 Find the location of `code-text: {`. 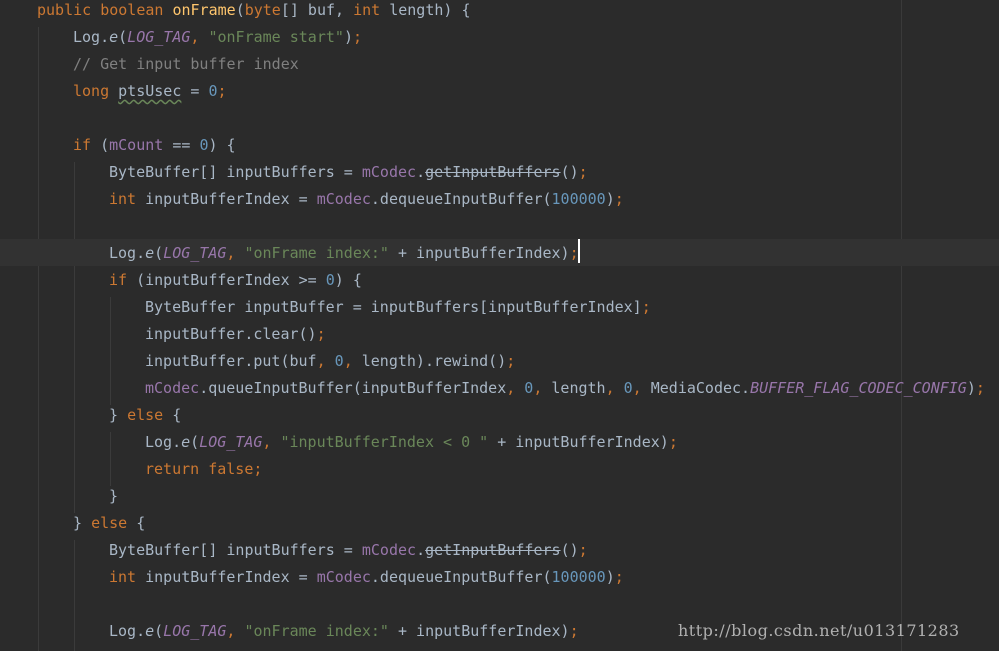

code-text: { is located at coordinates (136, 523).